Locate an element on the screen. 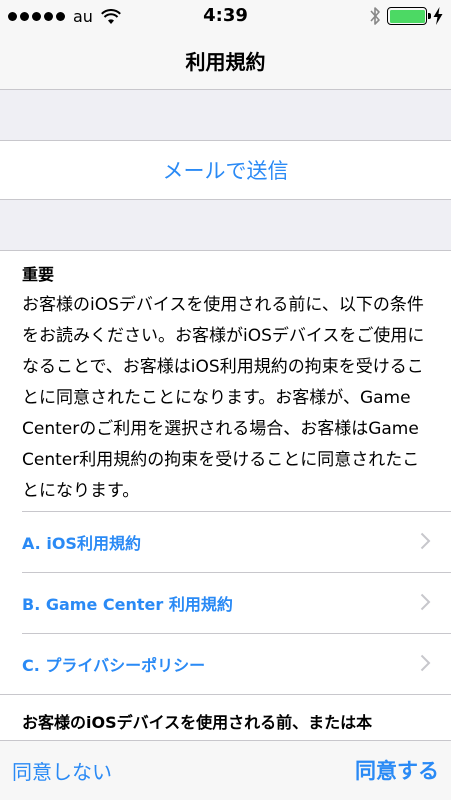 Image resolution: width=451 pixels, height=800 pixels. link-privacy-policy: C. プライバシーポリシー is located at coordinates (225, 663).